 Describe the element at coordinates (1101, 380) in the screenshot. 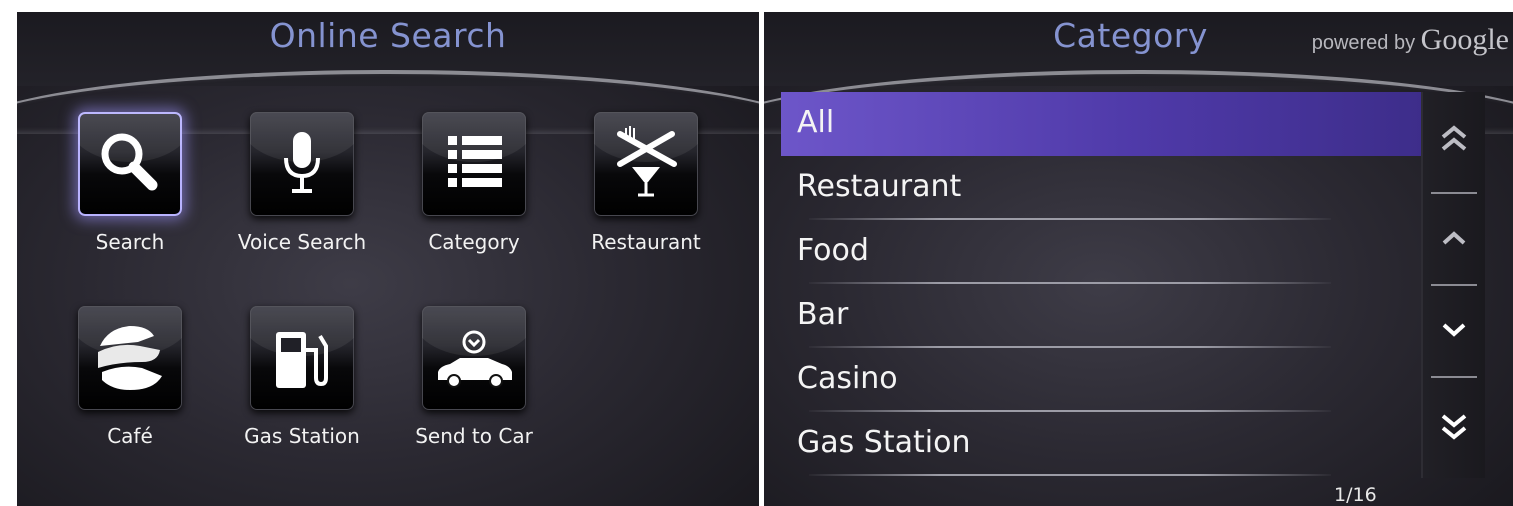

I see `list-item-casino: Casino` at that location.